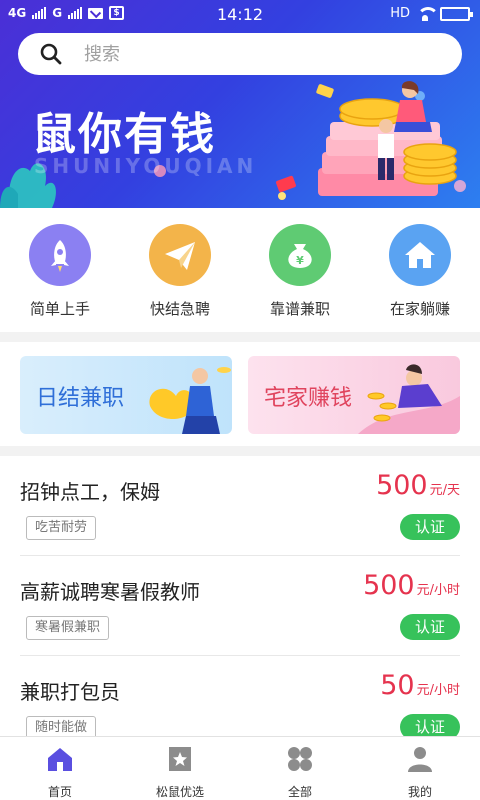  Describe the element at coordinates (240, 394) in the screenshot. I see `promo-section: 日结兼职 宅家赚钱` at that location.